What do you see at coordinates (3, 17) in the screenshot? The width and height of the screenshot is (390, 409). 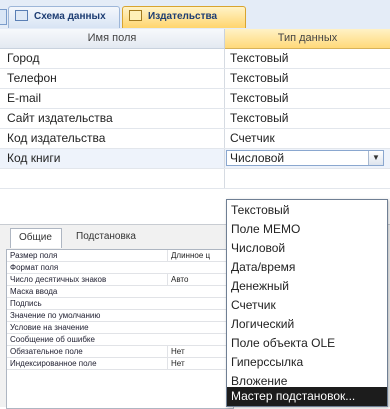 I see `navigation-pane-toggle` at bounding box center [3, 17].